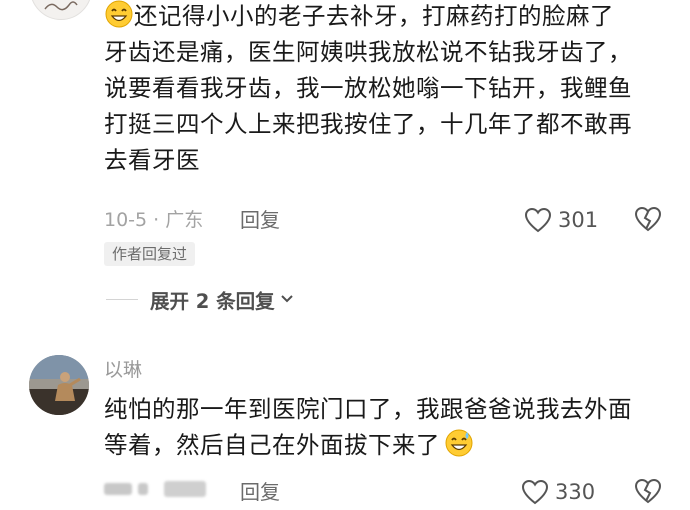 This screenshot has width=690, height=510. I want to click on comment-line-5: 去看牙医, so click(152, 160).